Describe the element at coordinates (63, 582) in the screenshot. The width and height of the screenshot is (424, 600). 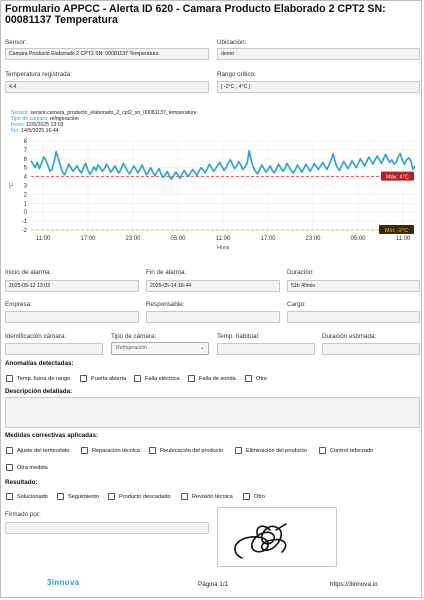
I see `logo-text: 3innova` at that location.